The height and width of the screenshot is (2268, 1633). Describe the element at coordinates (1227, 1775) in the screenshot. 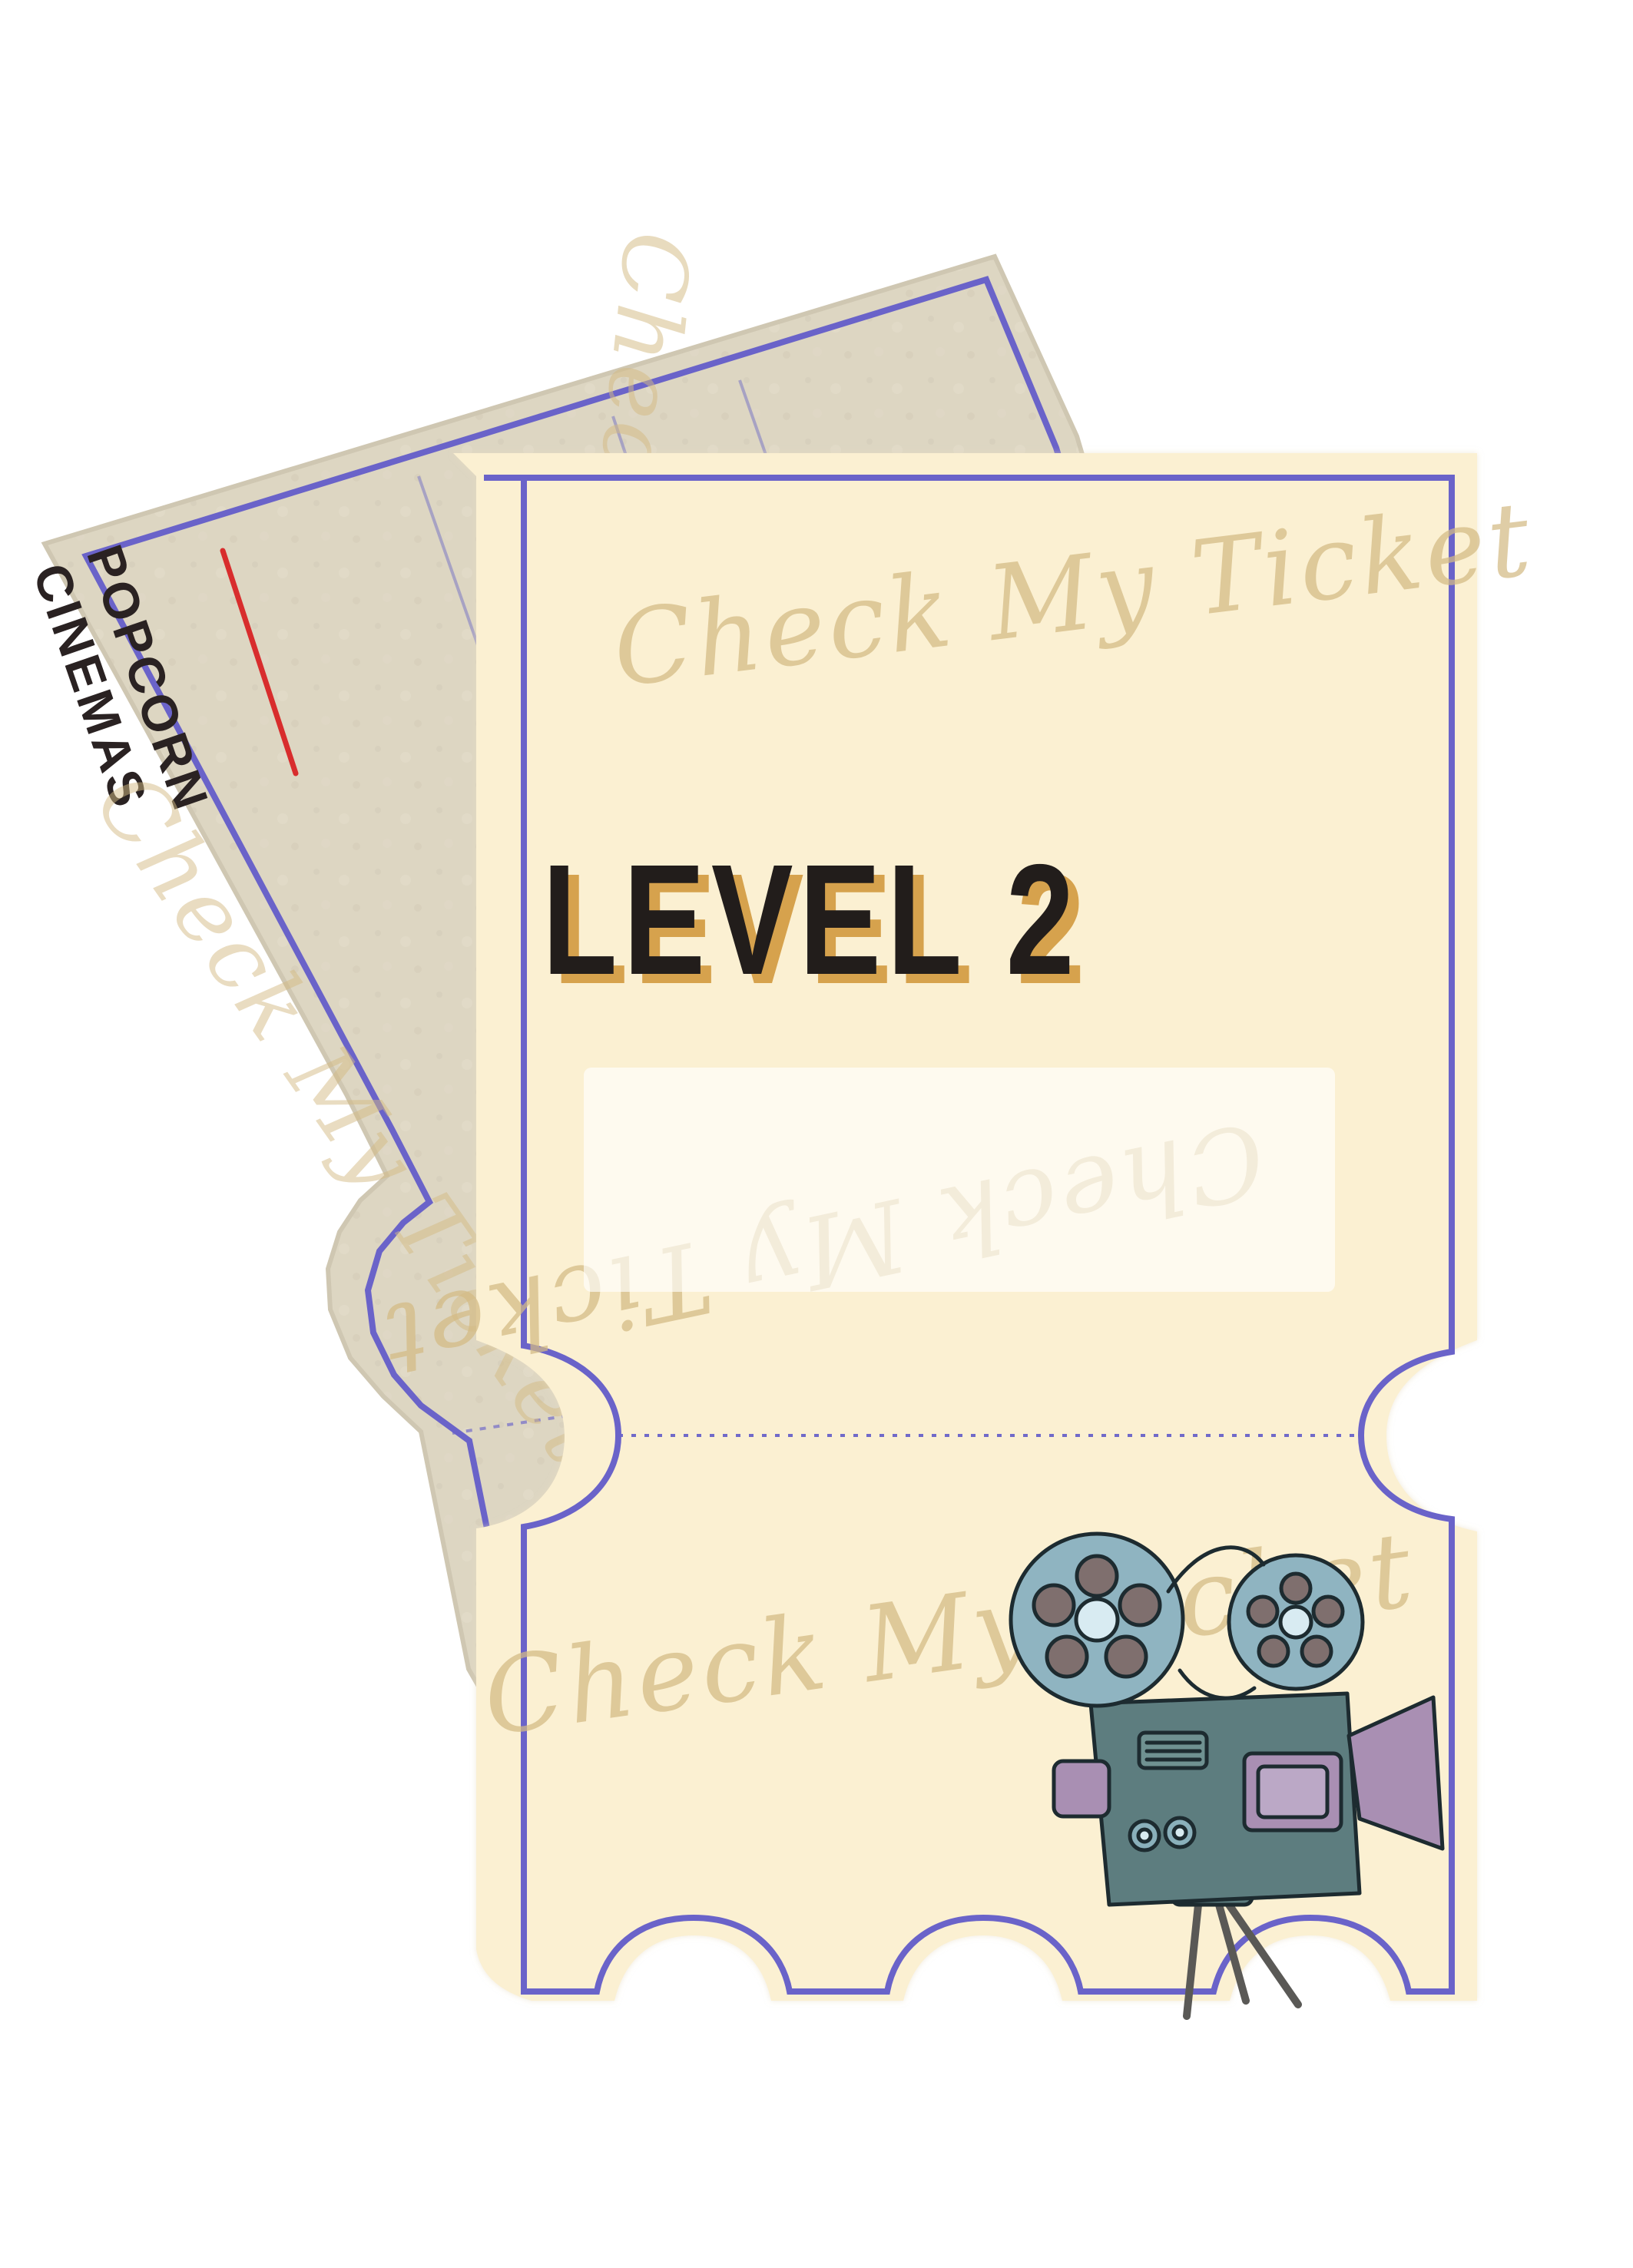

I see `film-projector-icon` at that location.